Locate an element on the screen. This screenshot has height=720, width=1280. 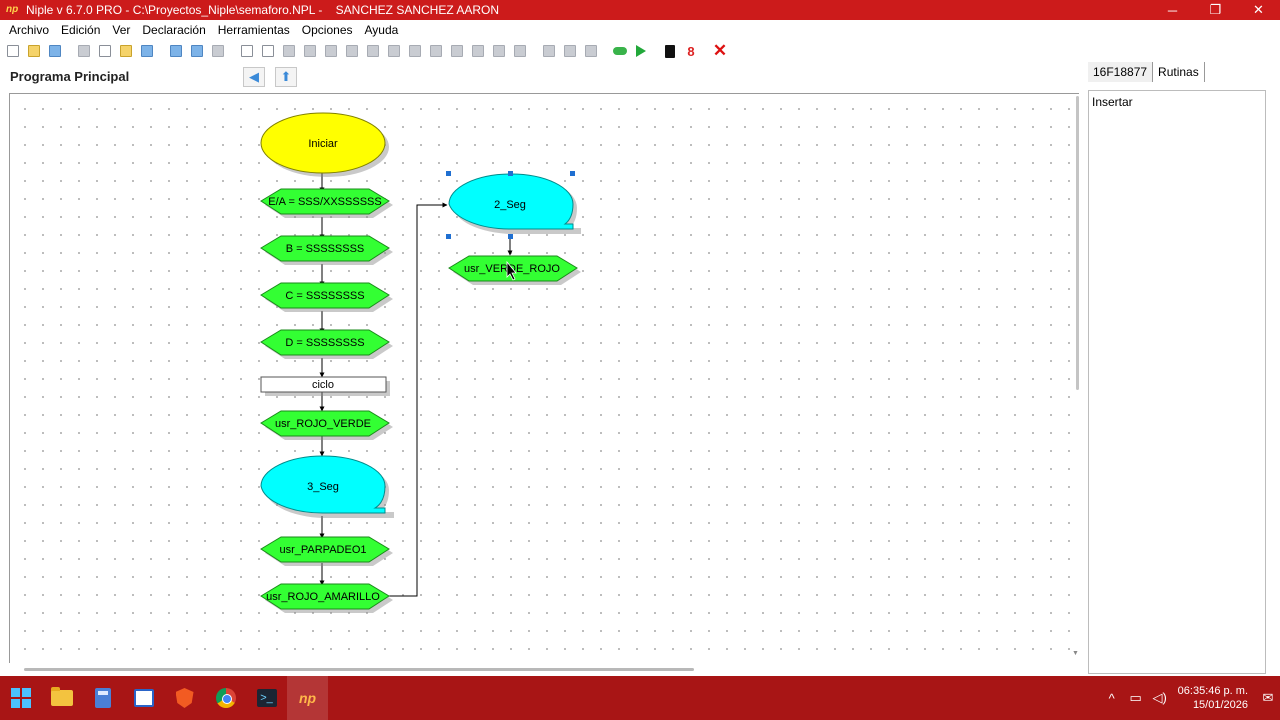
table-icon is located at coordinates (268, 51).